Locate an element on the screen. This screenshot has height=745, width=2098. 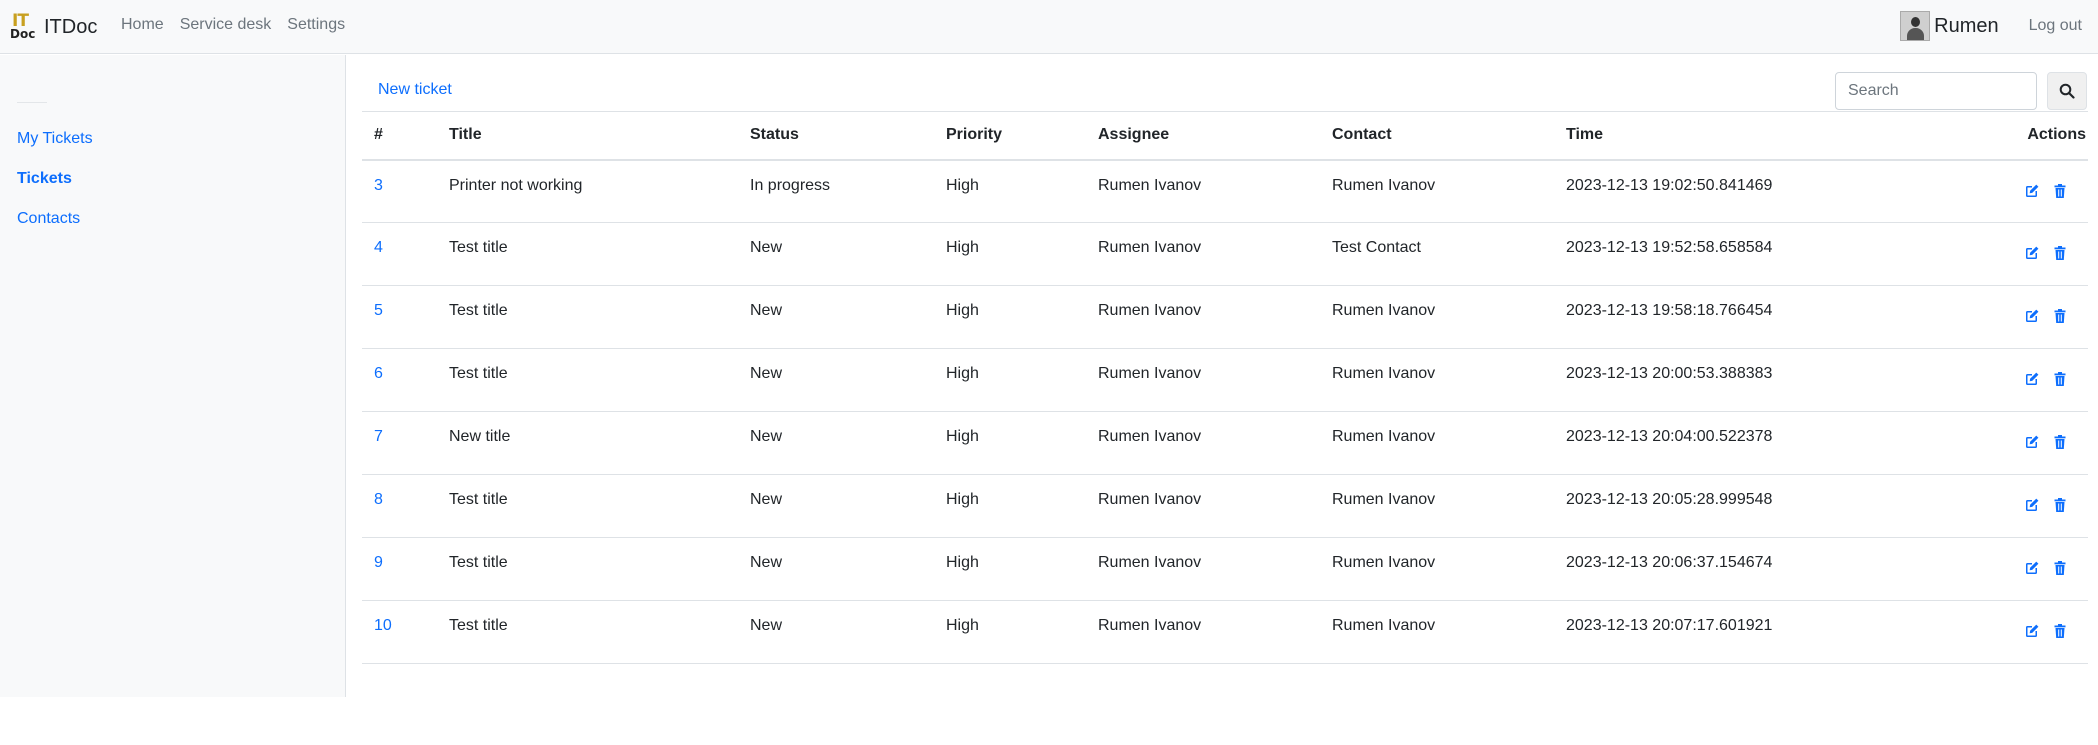
nav-links: Home Service desk Settings is located at coordinates (241, 25).